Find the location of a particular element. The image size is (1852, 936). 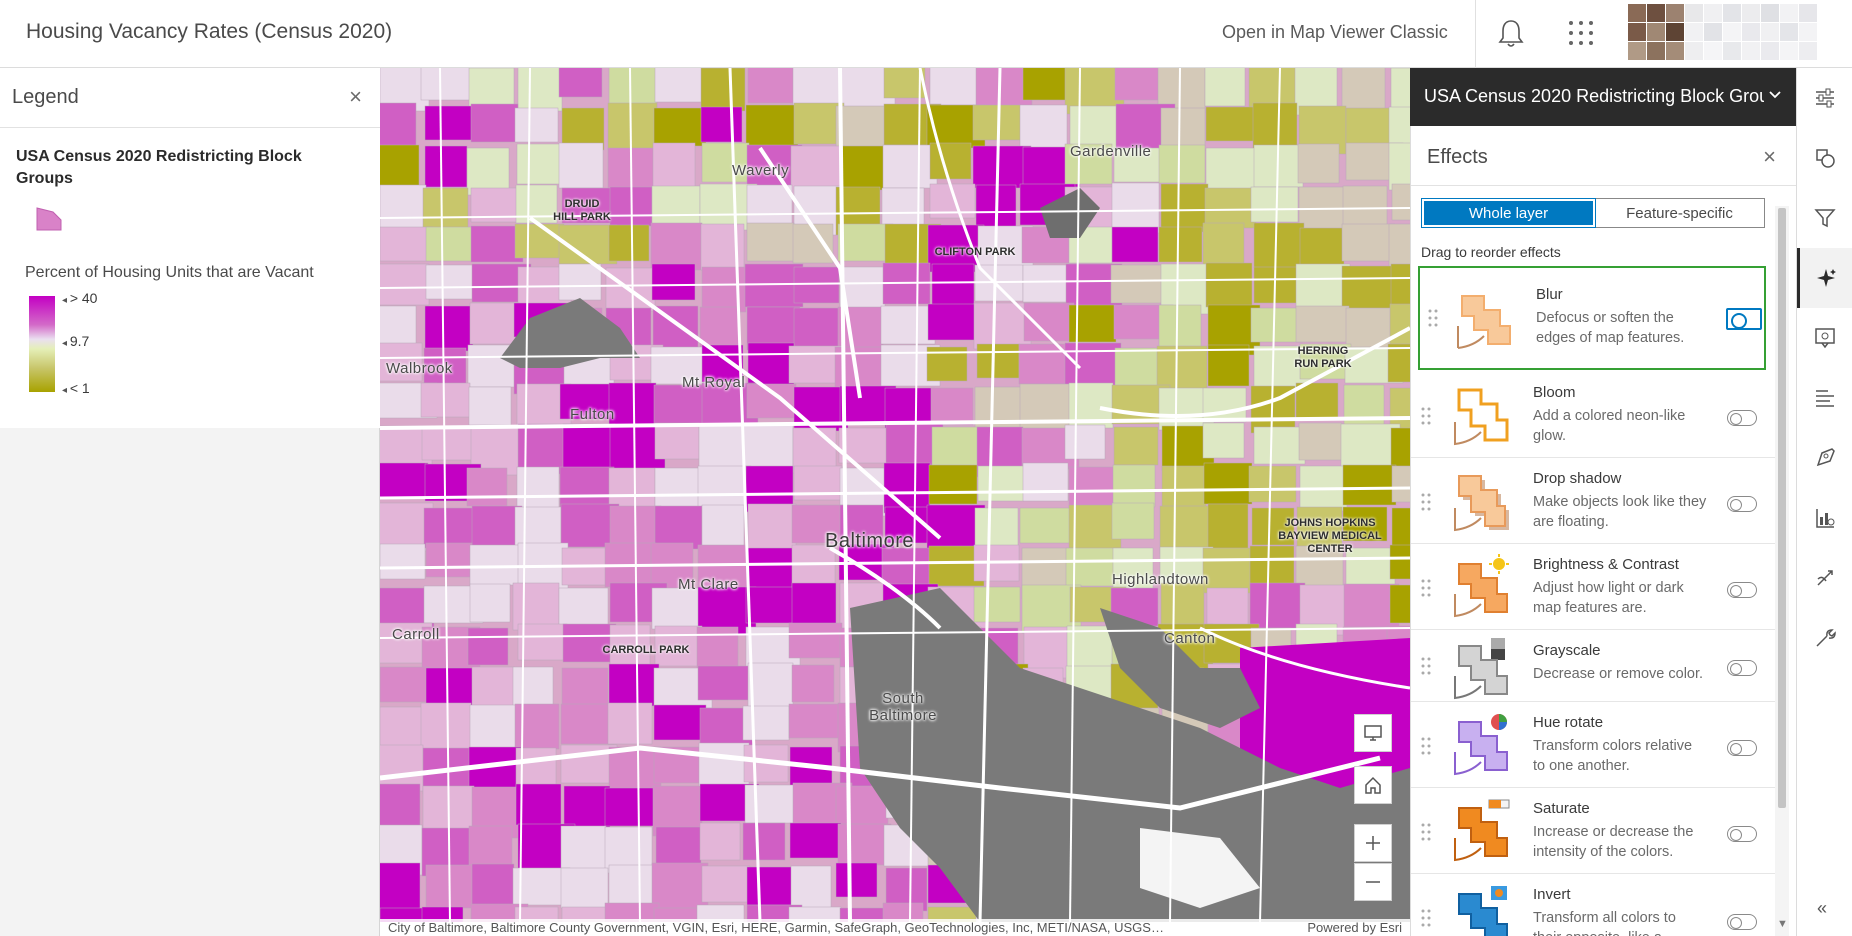

legend-title: Legend is located at coordinates (45, 97).